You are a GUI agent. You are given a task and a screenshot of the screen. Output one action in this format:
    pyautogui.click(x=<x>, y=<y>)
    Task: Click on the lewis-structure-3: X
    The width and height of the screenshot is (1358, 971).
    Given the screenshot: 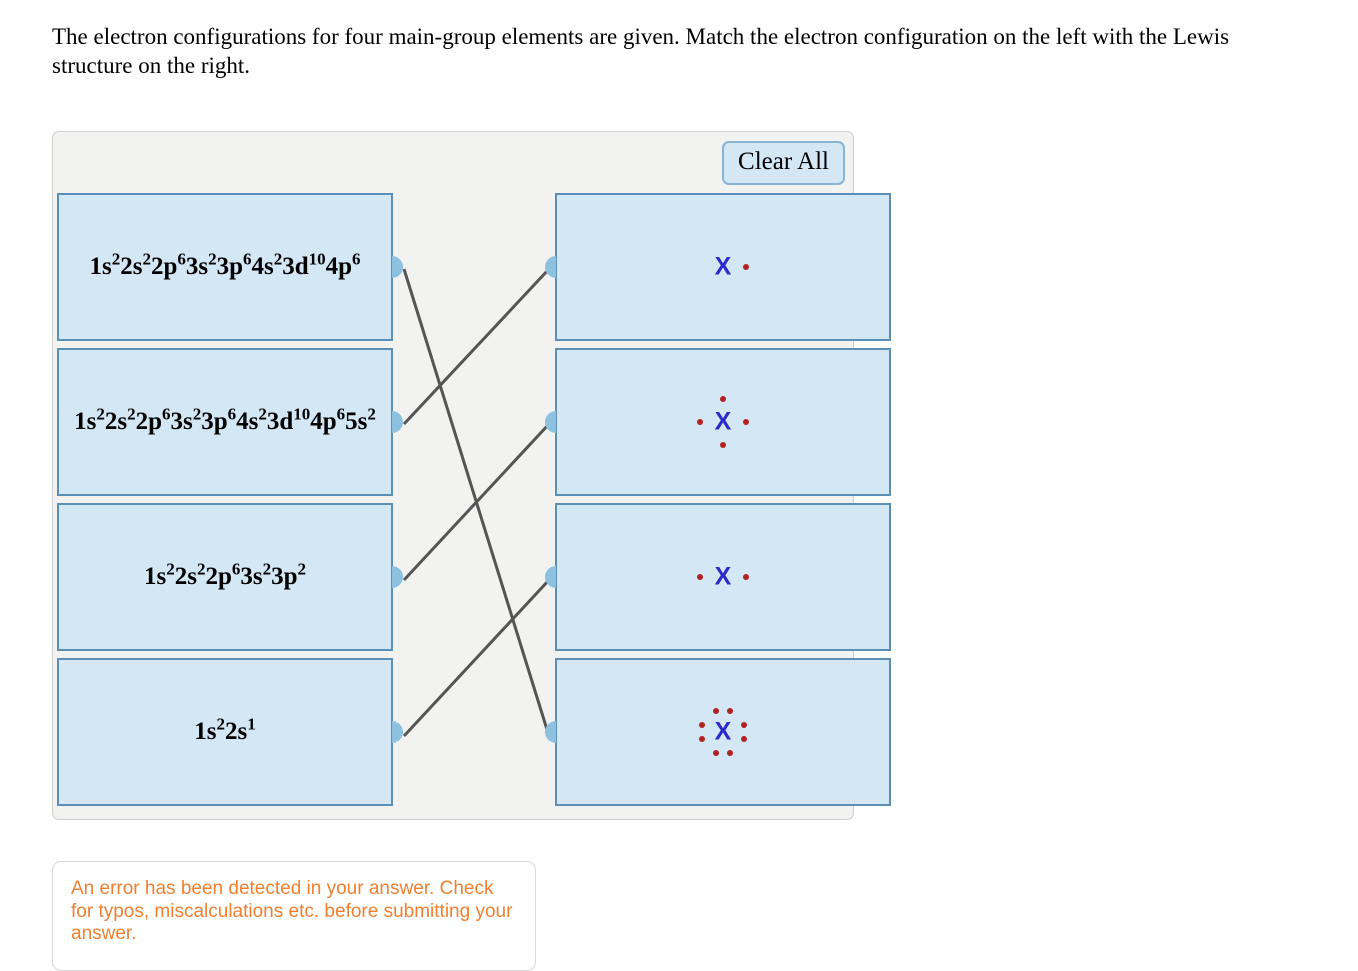 What is the action you would take?
    pyautogui.click(x=723, y=577)
    